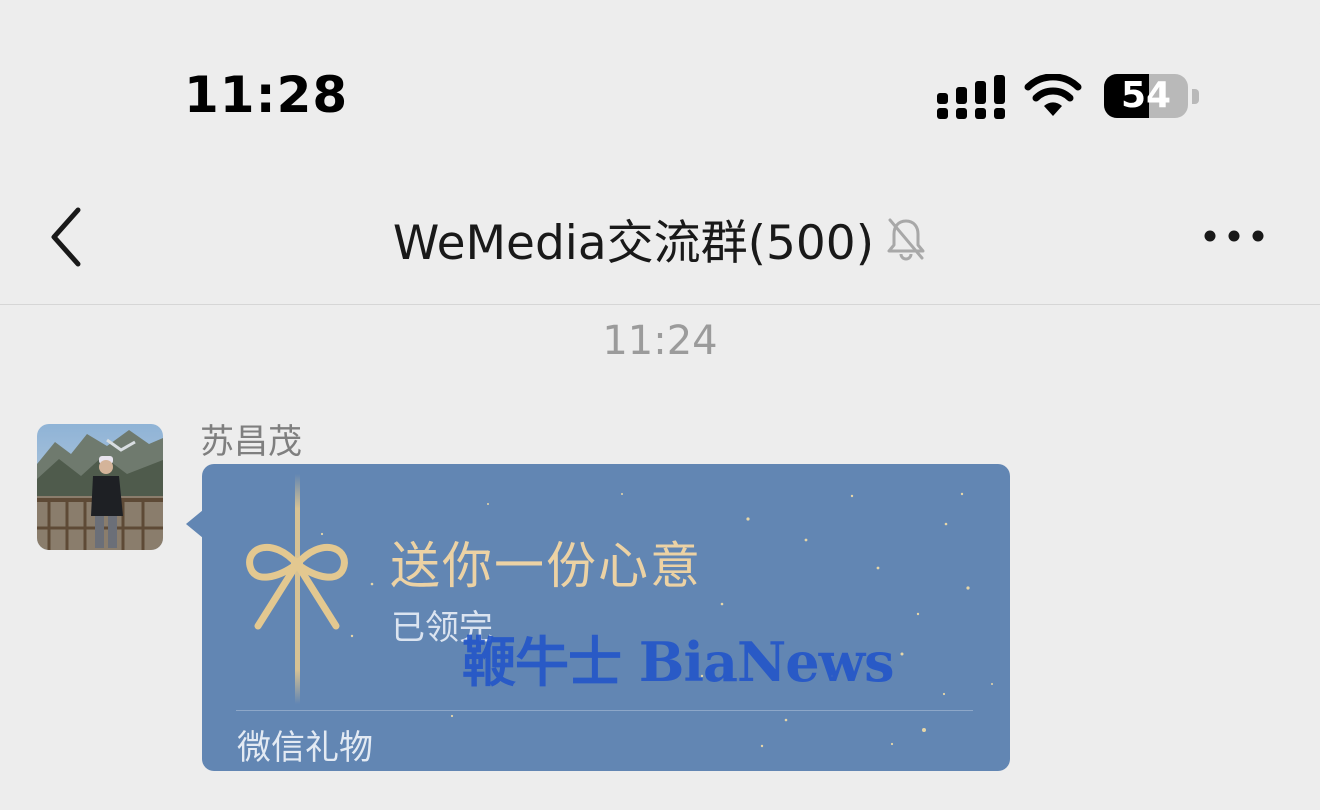  Describe the element at coordinates (1053, 95) in the screenshot. I see `wifi-icon` at that location.